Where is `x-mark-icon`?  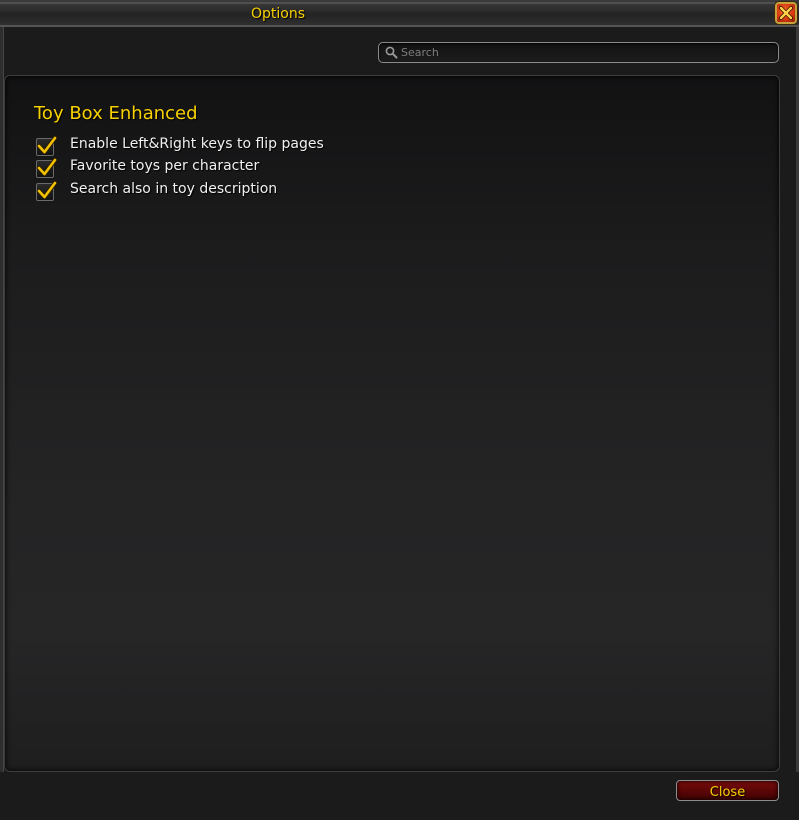
x-mark-icon is located at coordinates (786, 13).